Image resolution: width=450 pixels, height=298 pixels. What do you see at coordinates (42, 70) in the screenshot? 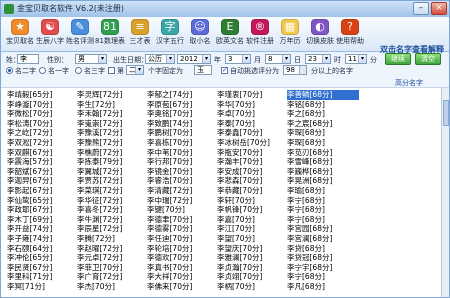
I see `one-char-radio` at bounding box center [42, 70].